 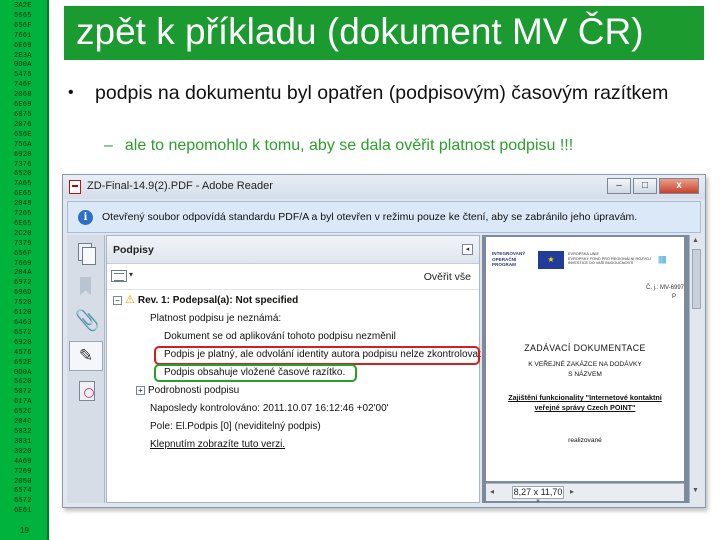 What do you see at coordinates (218, 301) in the screenshot?
I see `revision-label: Rev. 1: Podepsal(a): Not specified` at bounding box center [218, 301].